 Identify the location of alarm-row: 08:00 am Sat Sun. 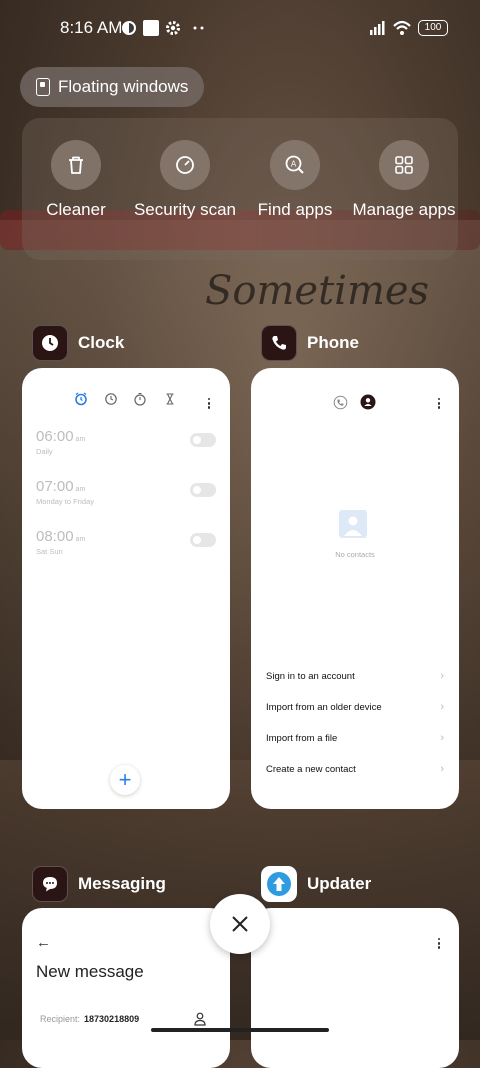
(126, 545).